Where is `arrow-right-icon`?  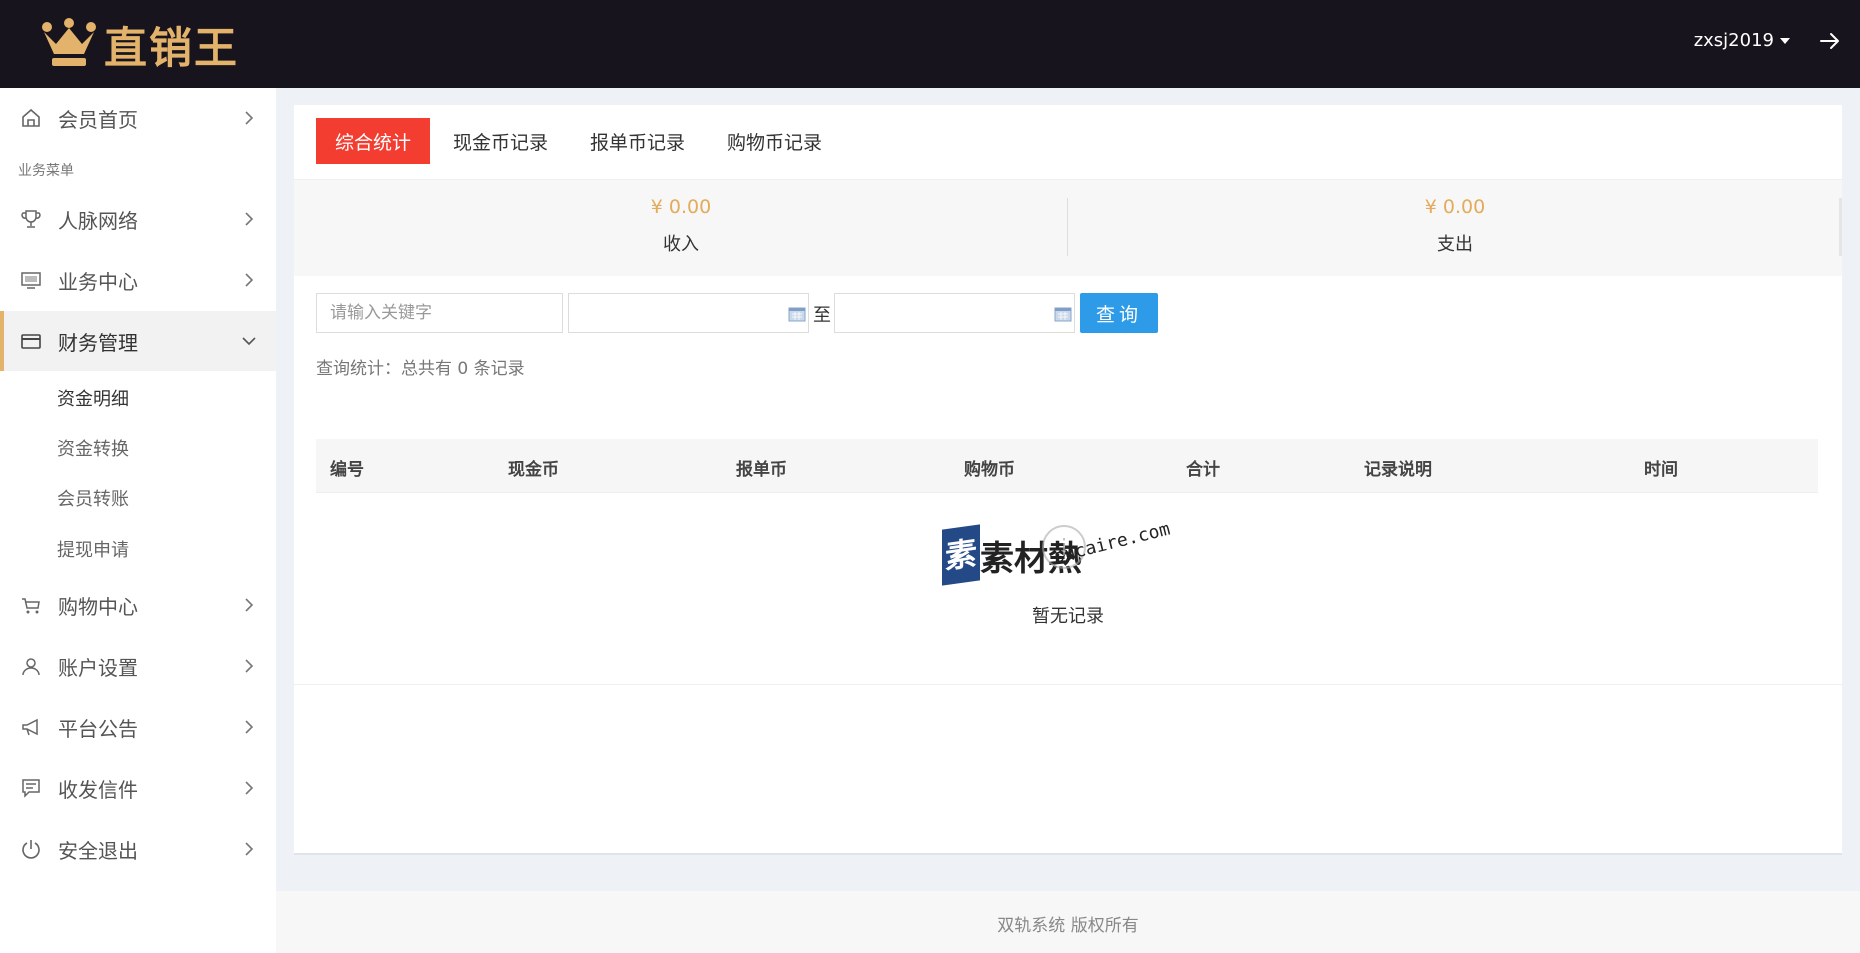 arrow-right-icon is located at coordinates (1830, 41).